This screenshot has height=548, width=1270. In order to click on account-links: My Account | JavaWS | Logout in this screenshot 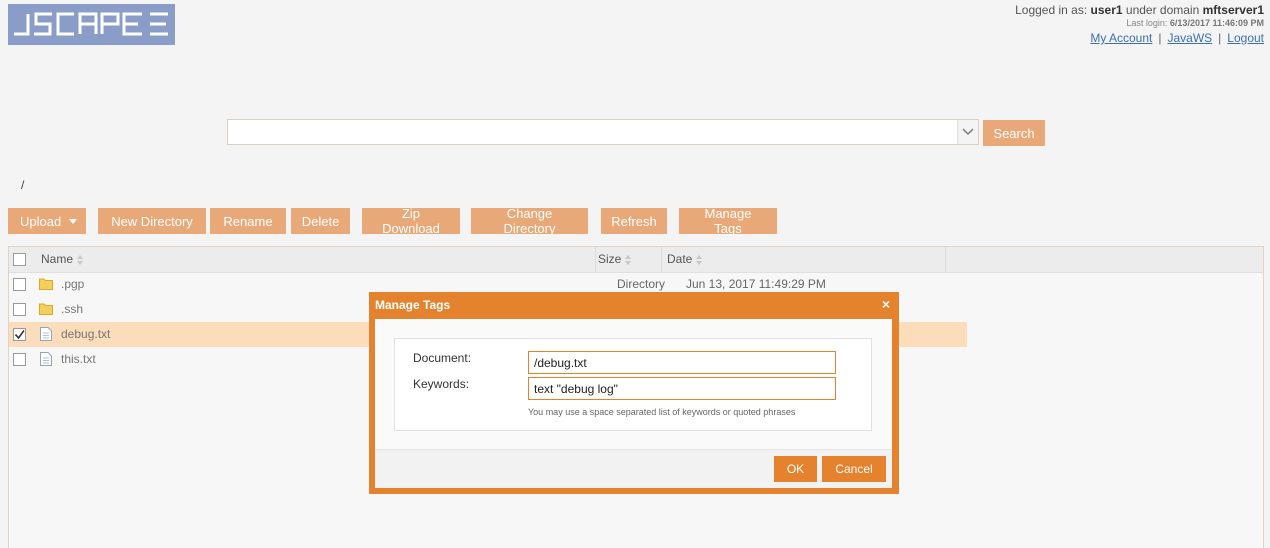, I will do `click(1139, 38)`.